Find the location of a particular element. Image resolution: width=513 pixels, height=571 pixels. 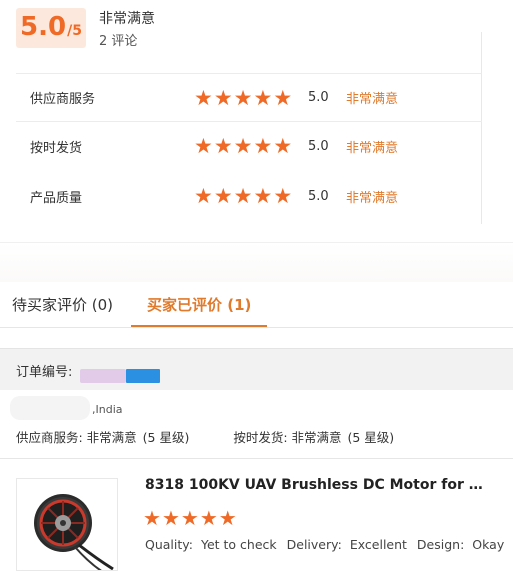

rating-name: 供应商服务 is located at coordinates (63, 99).